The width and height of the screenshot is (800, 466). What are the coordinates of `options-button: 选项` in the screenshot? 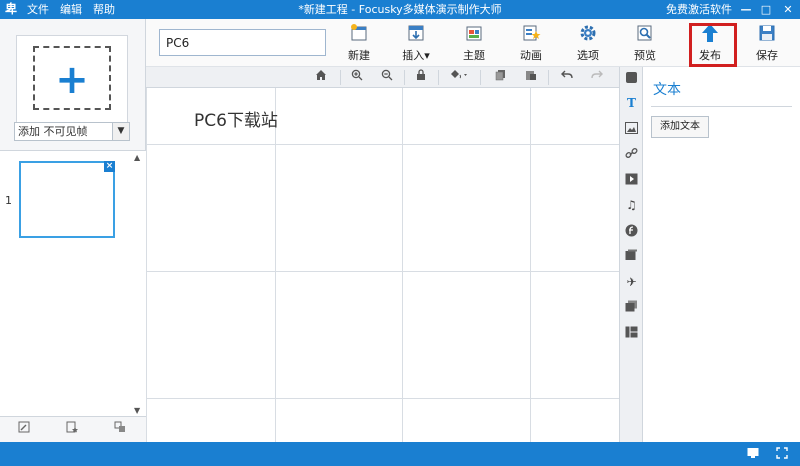 It's located at (588, 43).